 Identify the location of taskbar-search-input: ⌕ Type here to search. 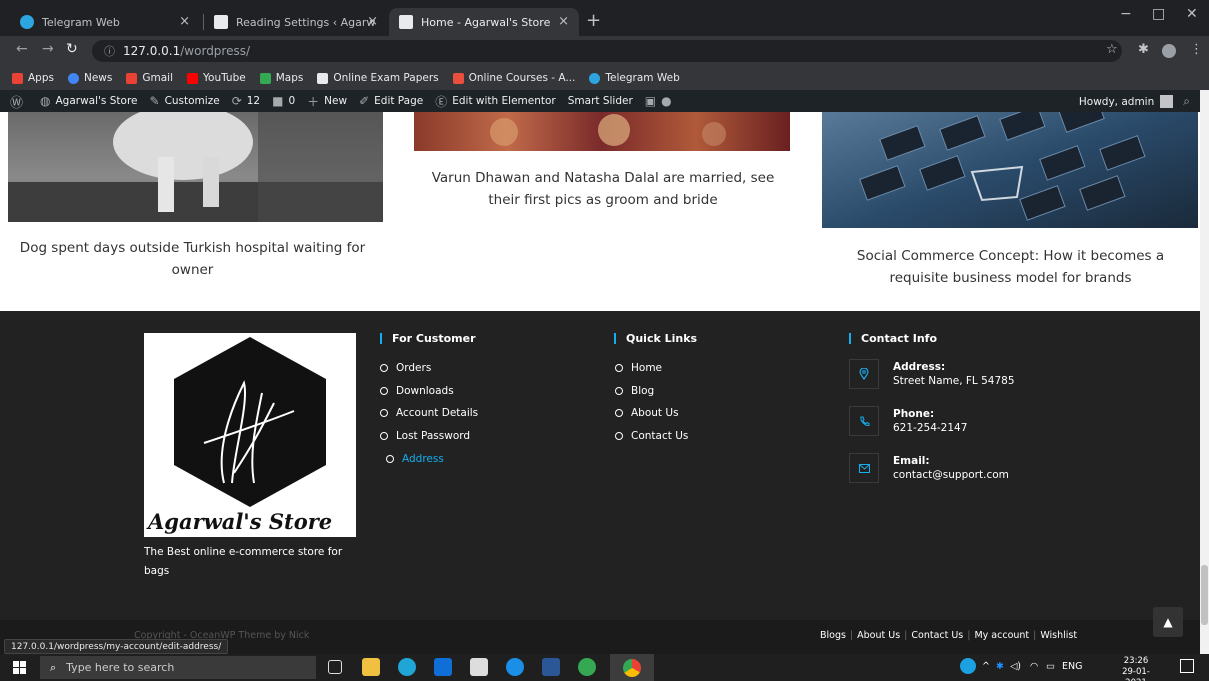
(178, 667).